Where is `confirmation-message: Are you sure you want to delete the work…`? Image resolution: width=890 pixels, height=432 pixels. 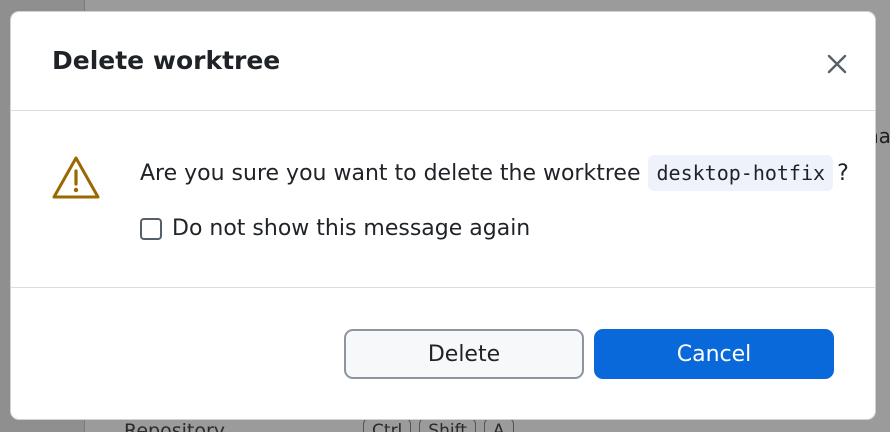 confirmation-message: Are you sure you want to delete the work… is located at coordinates (494, 173).